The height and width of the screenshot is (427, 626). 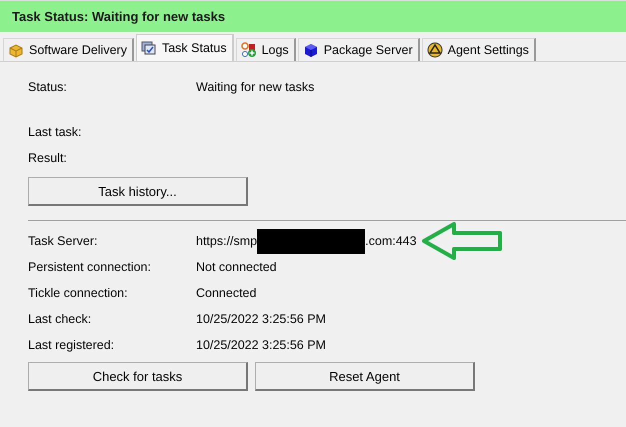 I want to click on button: Reset Agent, so click(x=365, y=376).